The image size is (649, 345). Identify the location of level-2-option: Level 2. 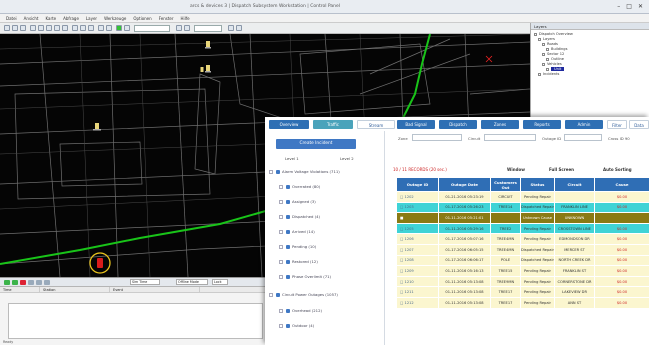
(347, 158).